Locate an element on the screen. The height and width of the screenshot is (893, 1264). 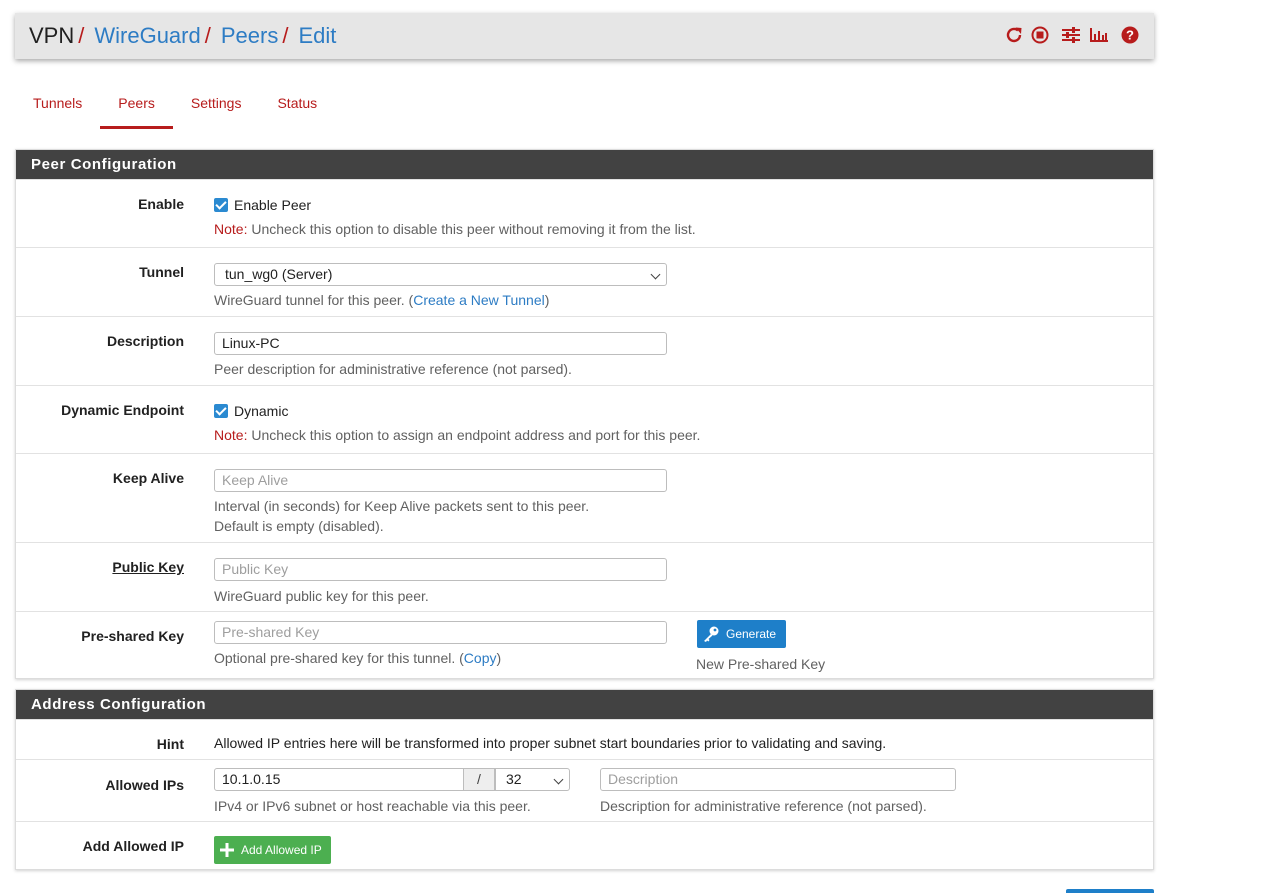
stop-icon is located at coordinates (1040, 35).